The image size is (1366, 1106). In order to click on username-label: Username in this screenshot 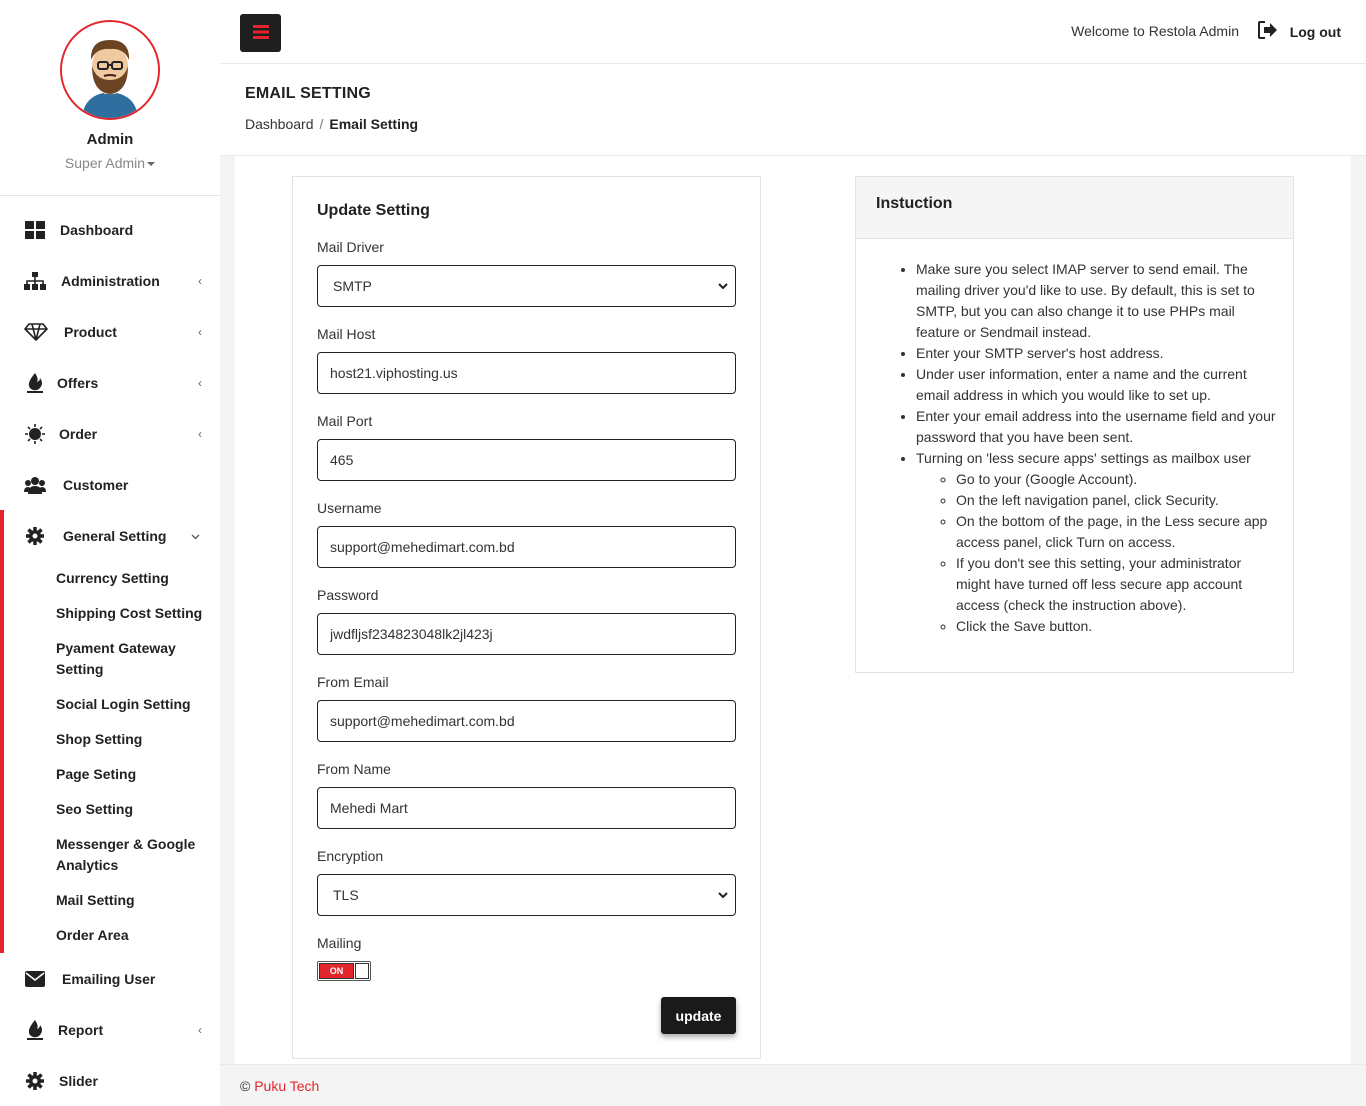, I will do `click(349, 508)`.